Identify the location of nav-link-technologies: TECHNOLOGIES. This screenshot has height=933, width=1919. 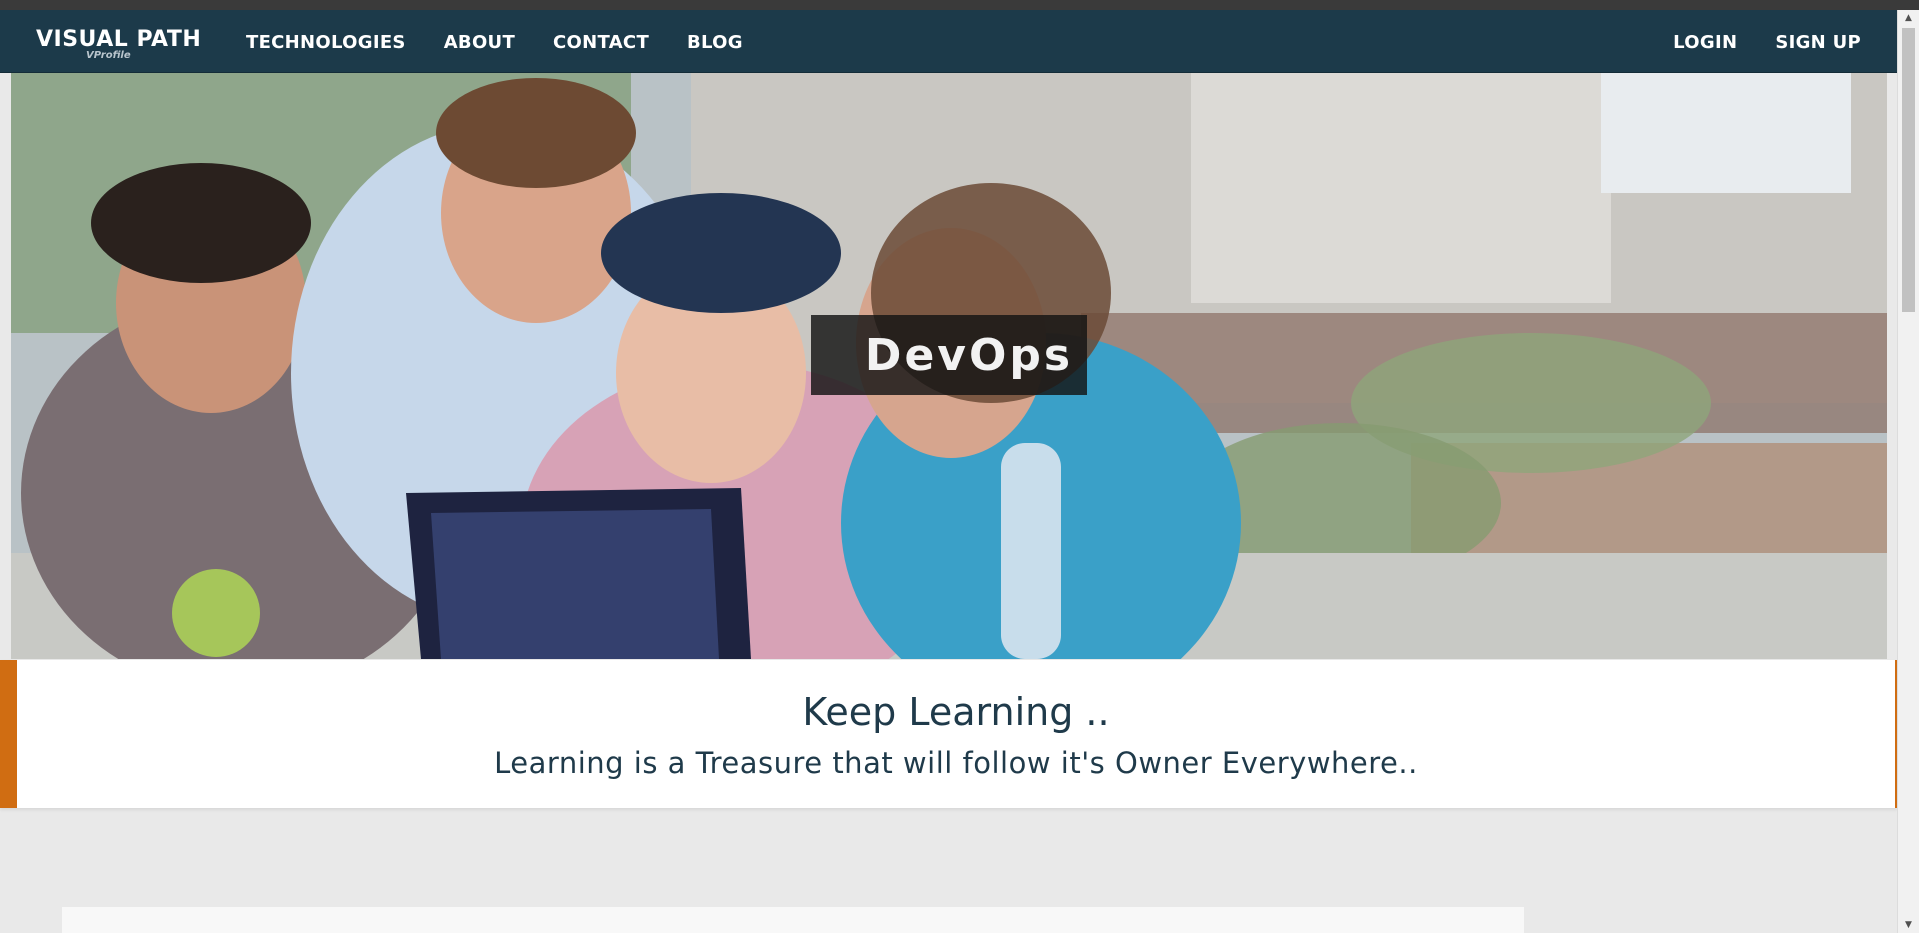
(326, 42).